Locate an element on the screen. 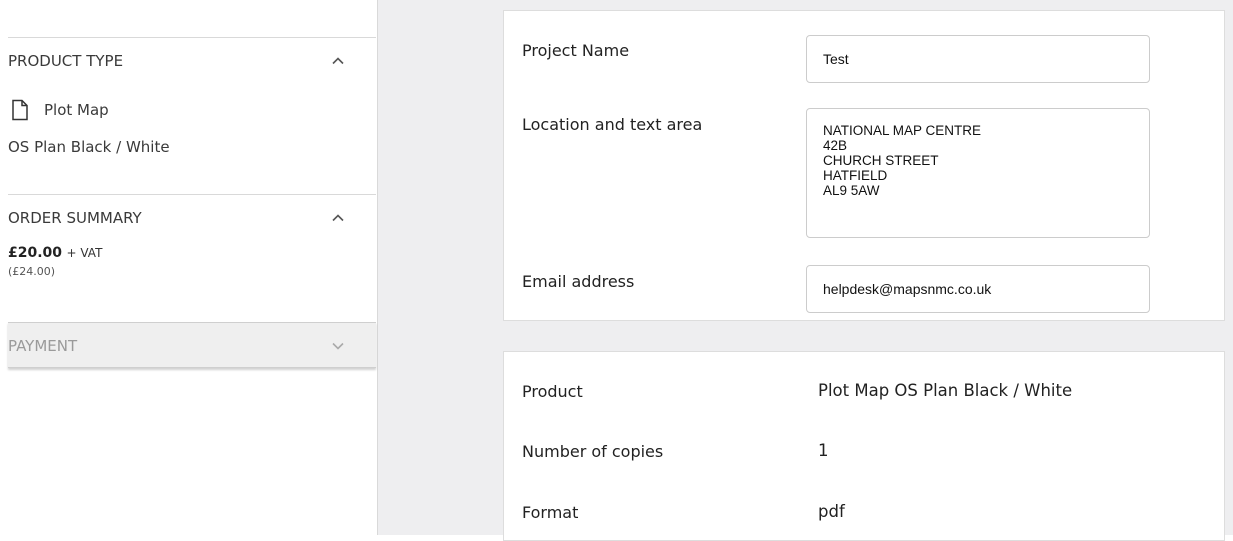 The image size is (1233, 541). summary-value-format: pdf is located at coordinates (831, 511).